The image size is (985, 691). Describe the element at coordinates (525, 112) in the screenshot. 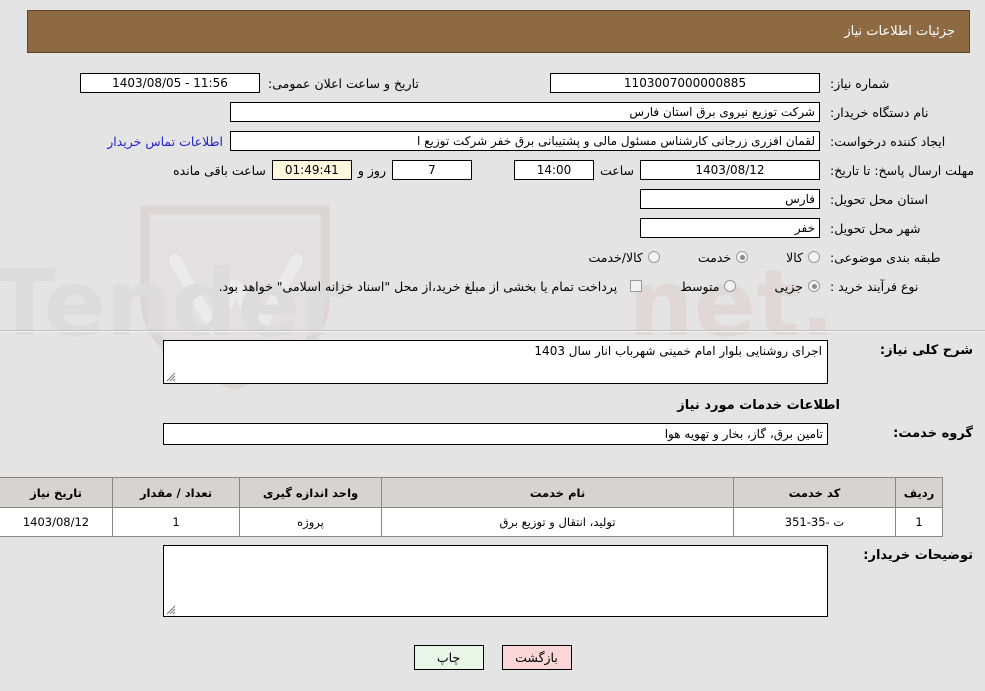

I see `buyer-org-field: شرکت توزیع نیروی برق استان فارس` at that location.